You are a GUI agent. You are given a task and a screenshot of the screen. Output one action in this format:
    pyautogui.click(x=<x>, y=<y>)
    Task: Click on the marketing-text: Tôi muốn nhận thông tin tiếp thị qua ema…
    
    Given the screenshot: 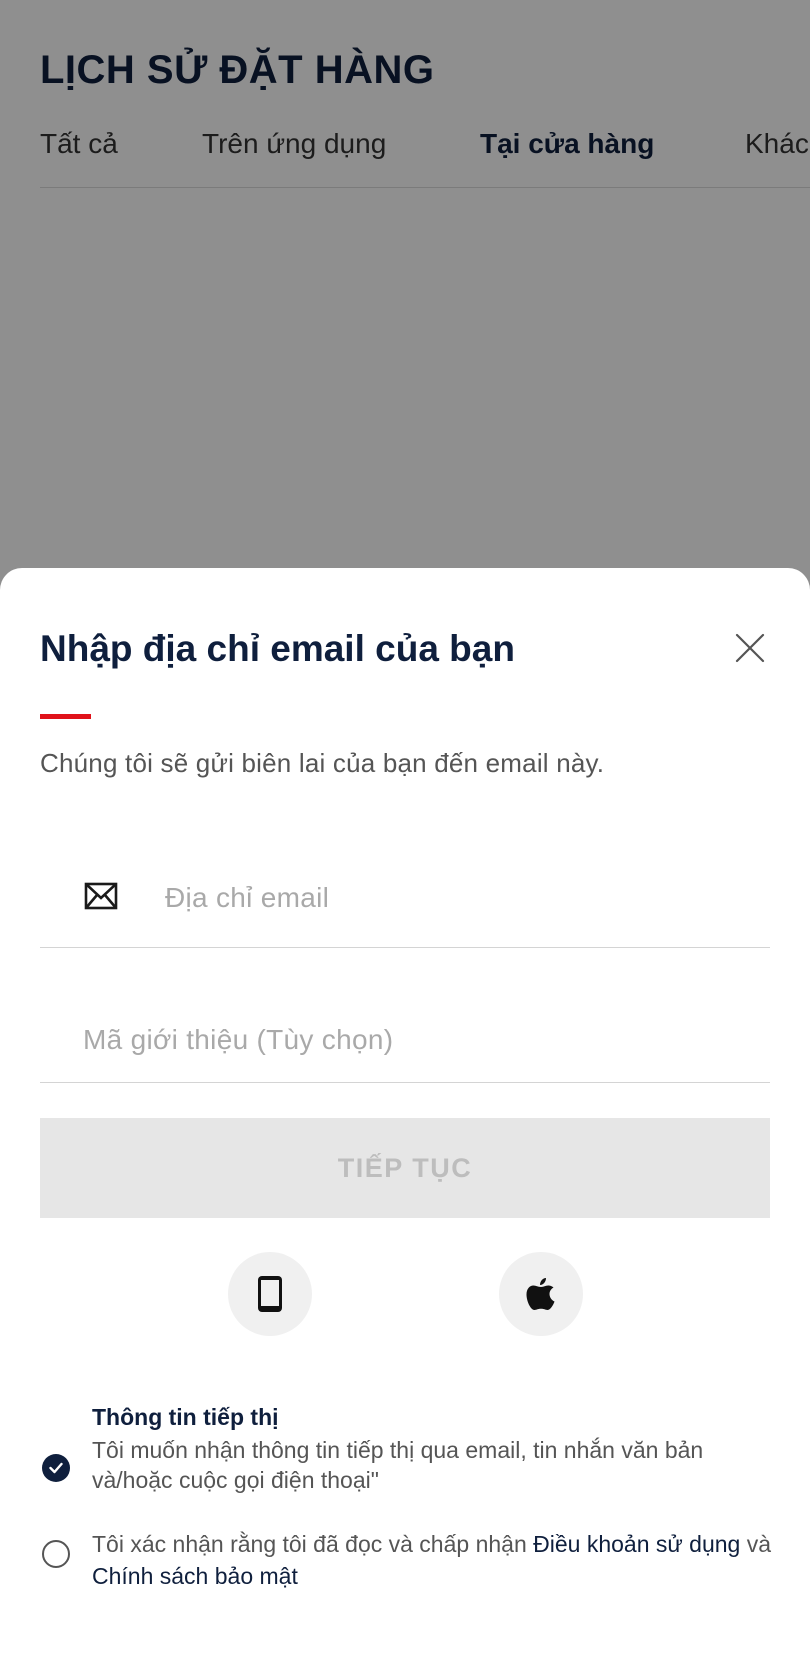 What is the action you would take?
    pyautogui.click(x=398, y=1465)
    